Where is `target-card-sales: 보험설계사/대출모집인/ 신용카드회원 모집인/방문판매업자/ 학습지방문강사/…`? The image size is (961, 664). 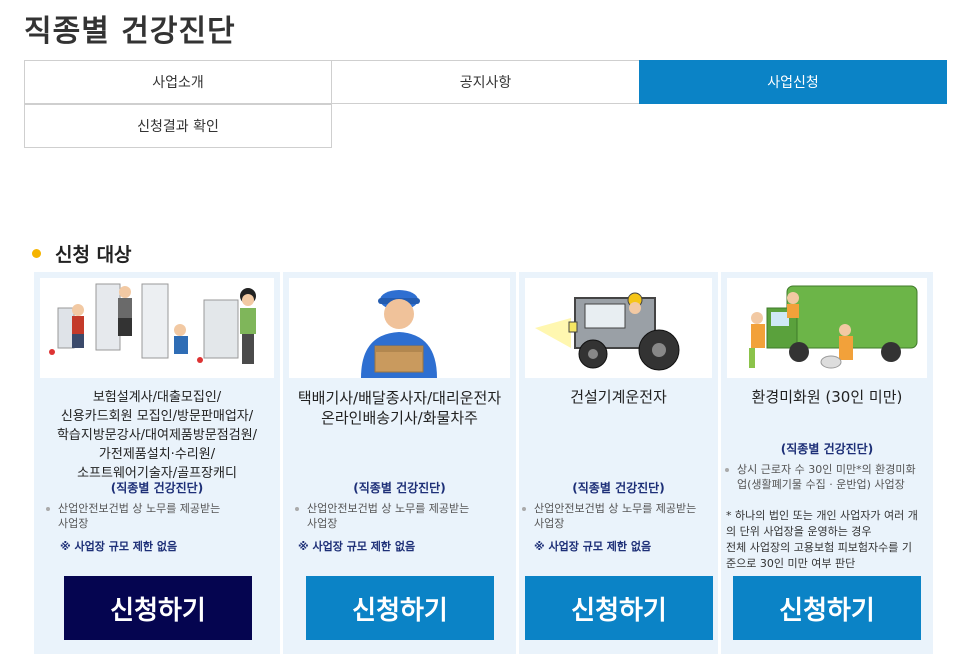
target-card-sales: 보험설계사/대출모집인/ 신용카드회원 모집인/방문판매업자/ 학습지방문강사/… is located at coordinates (157, 463).